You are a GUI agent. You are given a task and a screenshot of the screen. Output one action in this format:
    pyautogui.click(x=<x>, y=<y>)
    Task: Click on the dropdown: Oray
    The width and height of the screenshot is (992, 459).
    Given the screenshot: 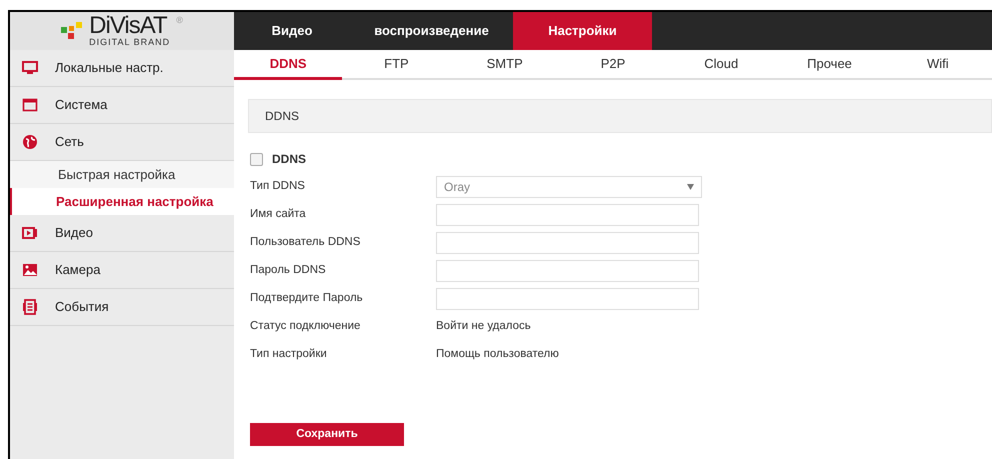 What is the action you would take?
    pyautogui.click(x=569, y=187)
    